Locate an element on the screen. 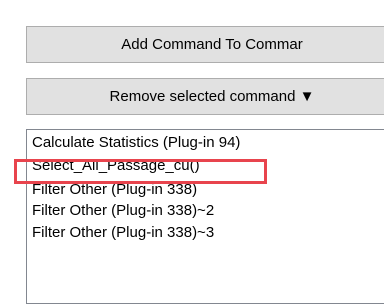 Image resolution: width=384 pixels, height=304 pixels. remove-selected-command-button-label: Remove selected command ▼ is located at coordinates (212, 96).